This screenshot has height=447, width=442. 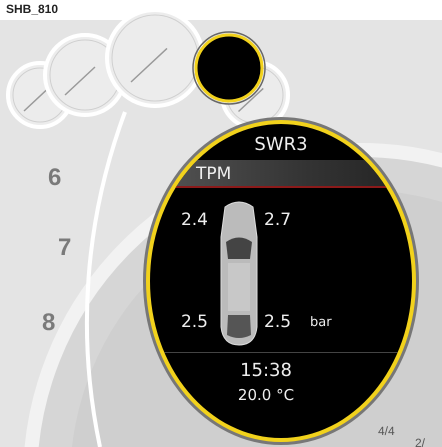 What do you see at coordinates (65, 247) in the screenshot?
I see `tach-number: 7` at bounding box center [65, 247].